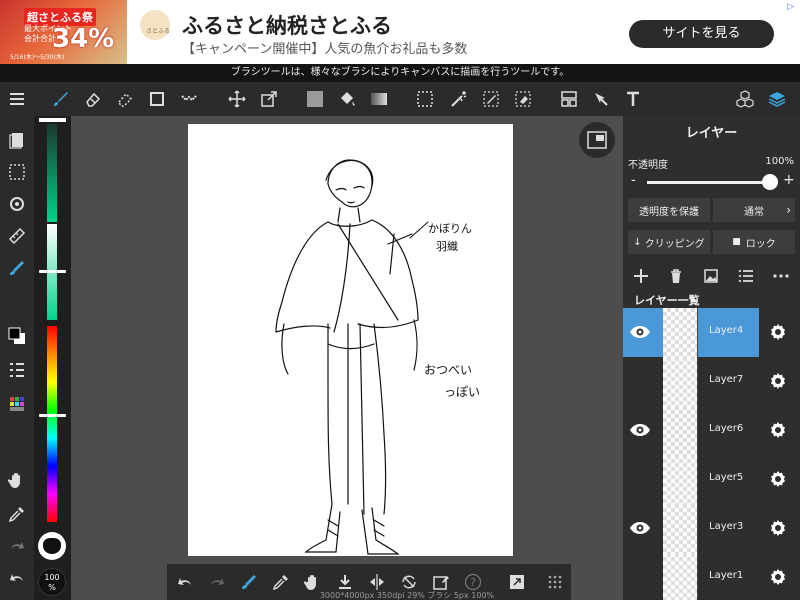  Describe the element at coordinates (760, 244) in the screenshot. I see `lock-label: ロック` at that location.